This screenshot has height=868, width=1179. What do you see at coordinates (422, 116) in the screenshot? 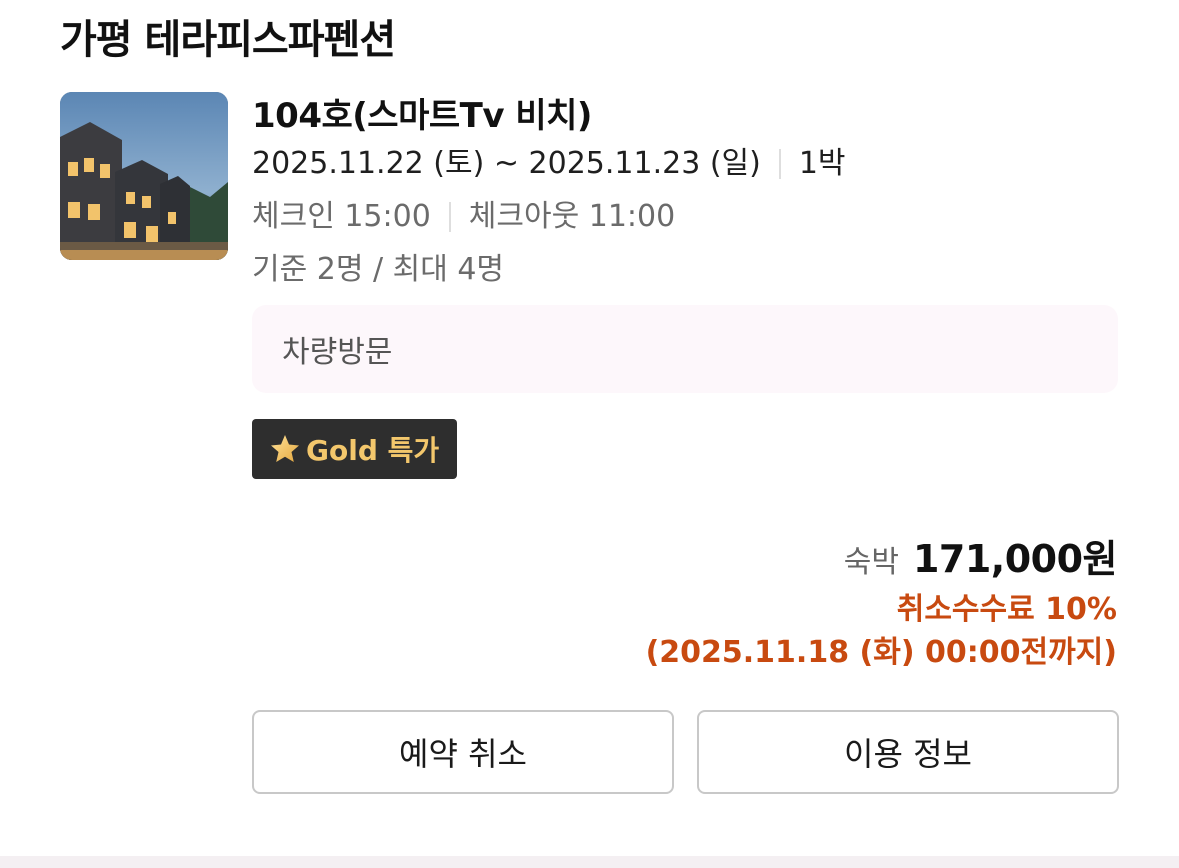
I see `room-name: 104호(스마트Tv 비치)` at bounding box center [422, 116].